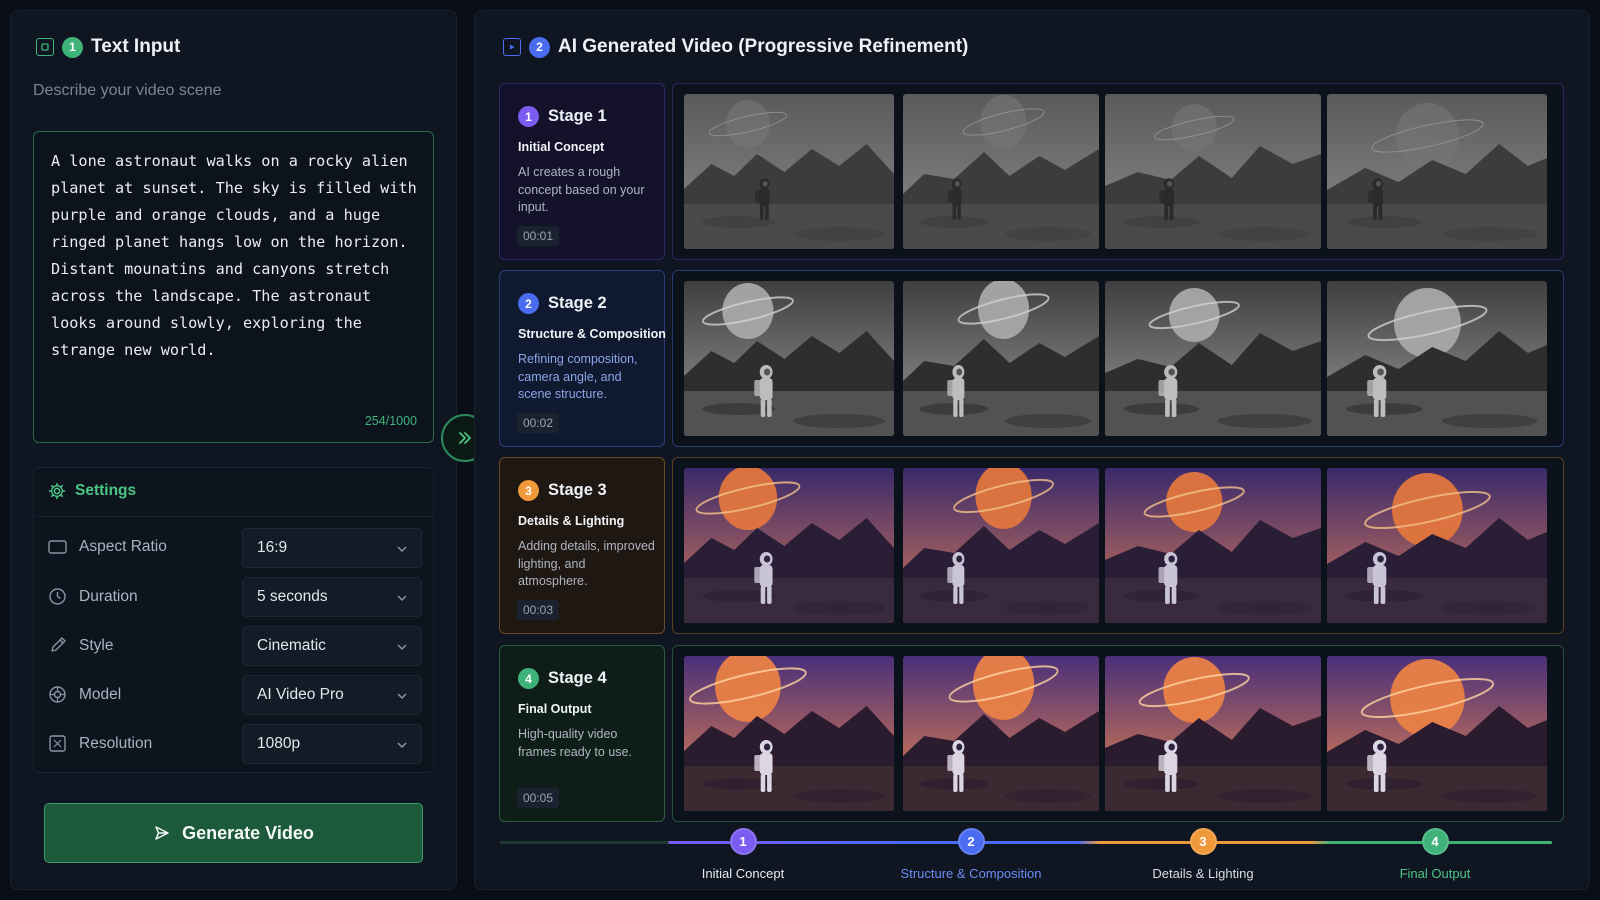 The image size is (1600, 900). What do you see at coordinates (235, 744) in the screenshot?
I see `setting-row-resolution: Resolution 1080p` at bounding box center [235, 744].